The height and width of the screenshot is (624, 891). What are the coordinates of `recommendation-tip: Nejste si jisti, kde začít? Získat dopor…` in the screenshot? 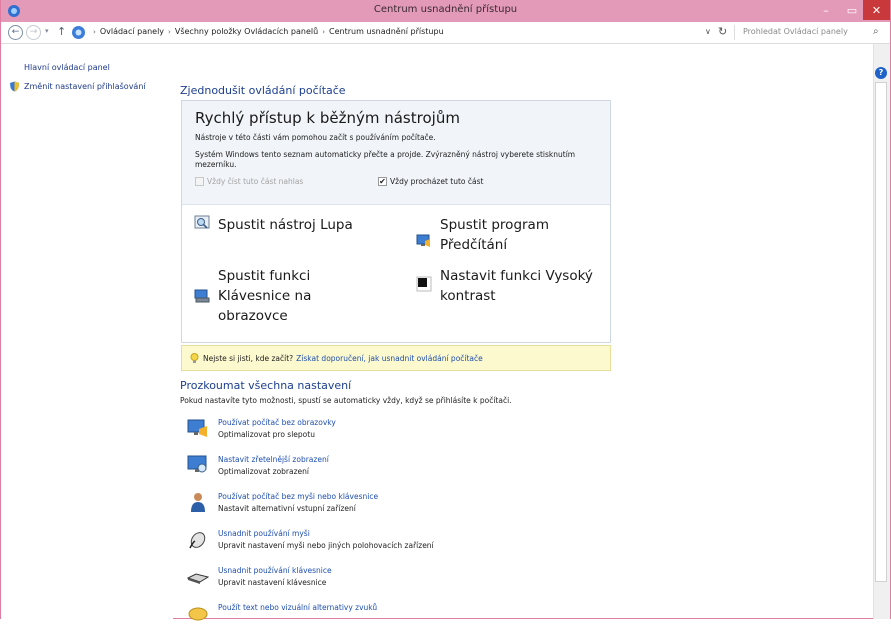 It's located at (396, 358).